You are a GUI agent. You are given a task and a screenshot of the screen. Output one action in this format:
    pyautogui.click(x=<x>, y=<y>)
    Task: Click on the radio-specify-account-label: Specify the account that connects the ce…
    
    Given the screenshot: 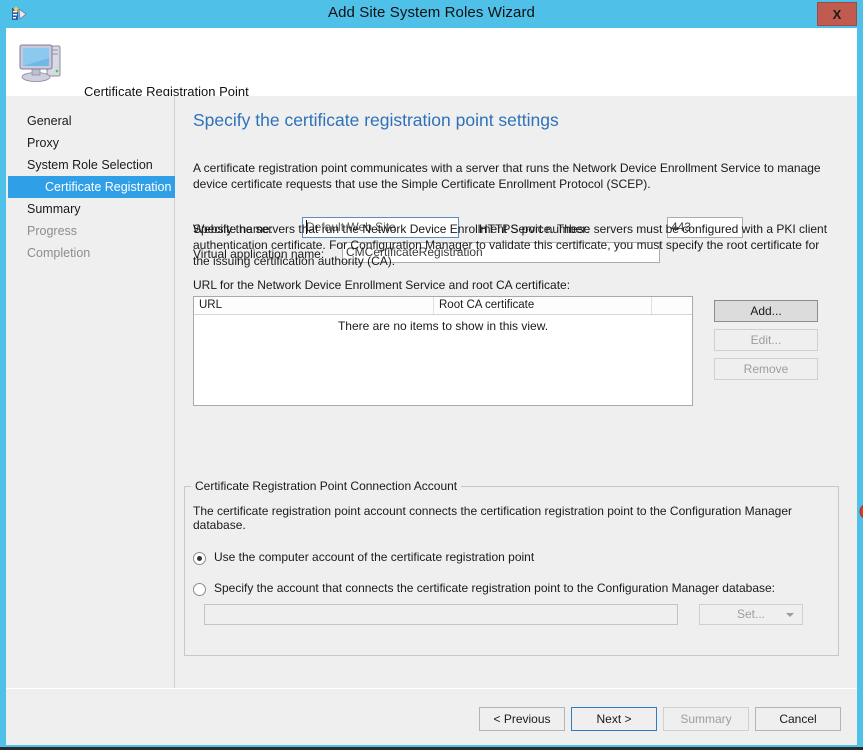 What is the action you would take?
    pyautogui.click(x=495, y=588)
    